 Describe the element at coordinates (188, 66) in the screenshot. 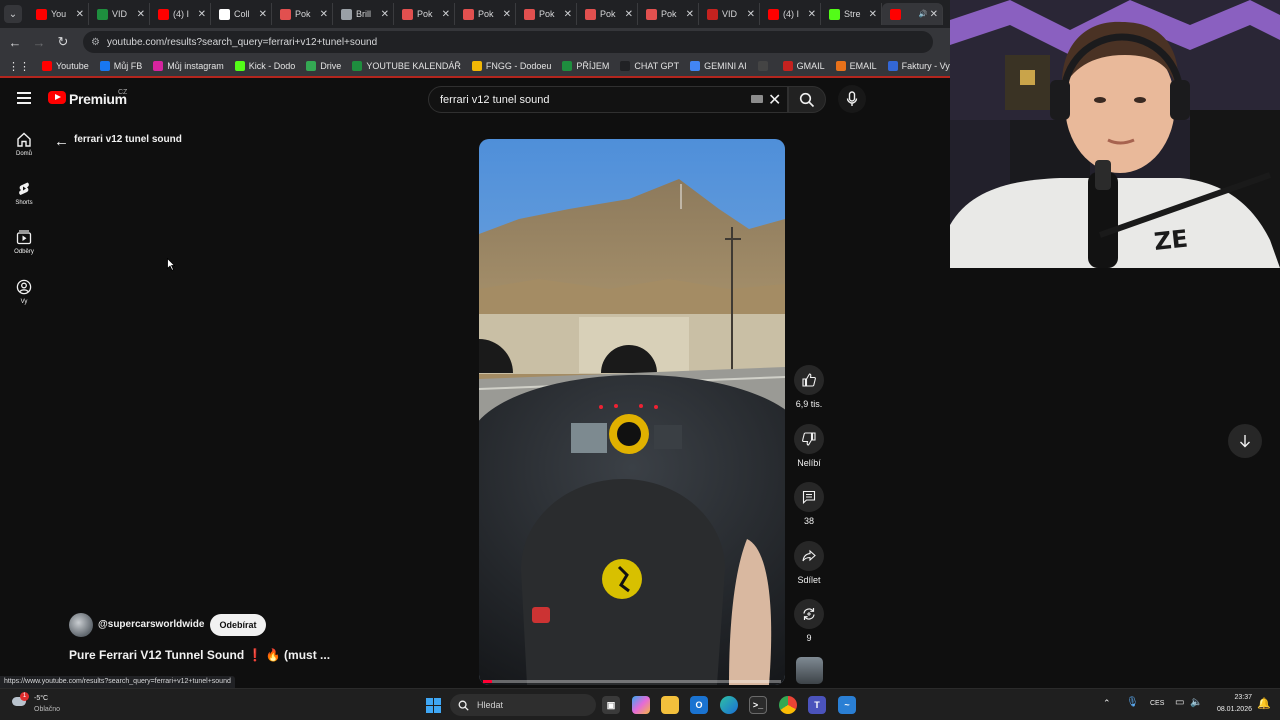

I see `bookmark-item: Můj instagram` at that location.